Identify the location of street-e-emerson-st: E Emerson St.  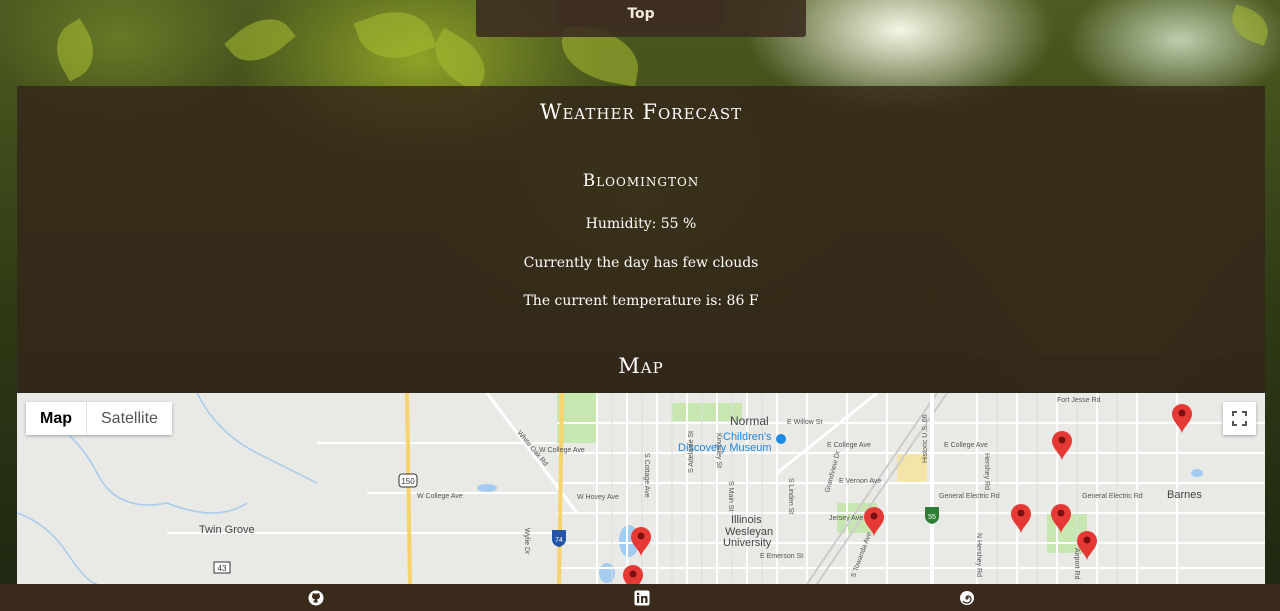
(781, 556).